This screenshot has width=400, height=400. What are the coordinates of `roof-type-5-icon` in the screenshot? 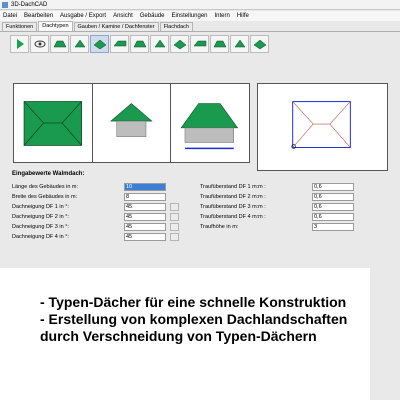 It's located at (139, 44).